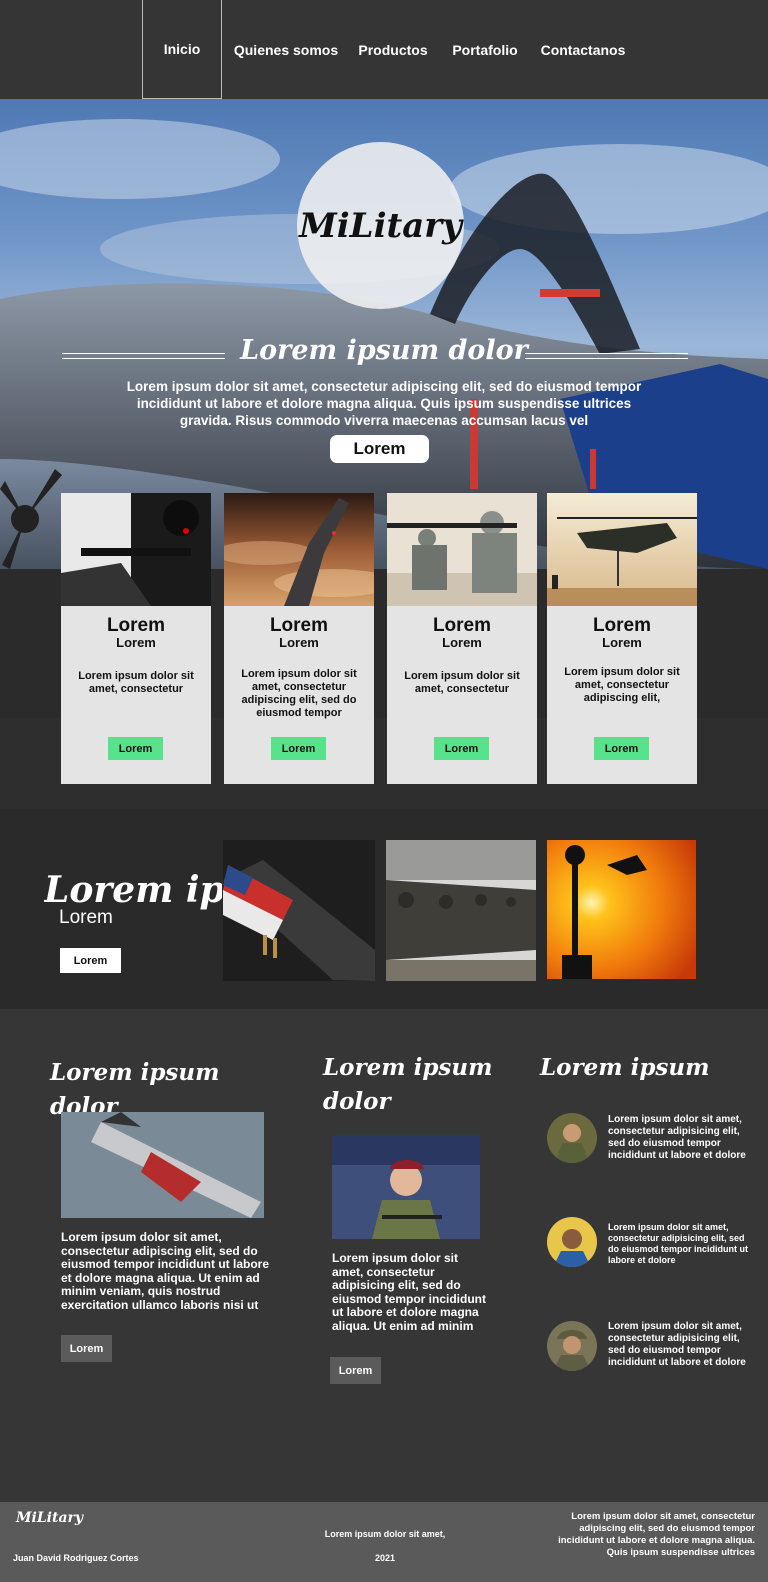 The width and height of the screenshot is (768, 1582). I want to click on column-1-button: Lorem, so click(86, 1348).